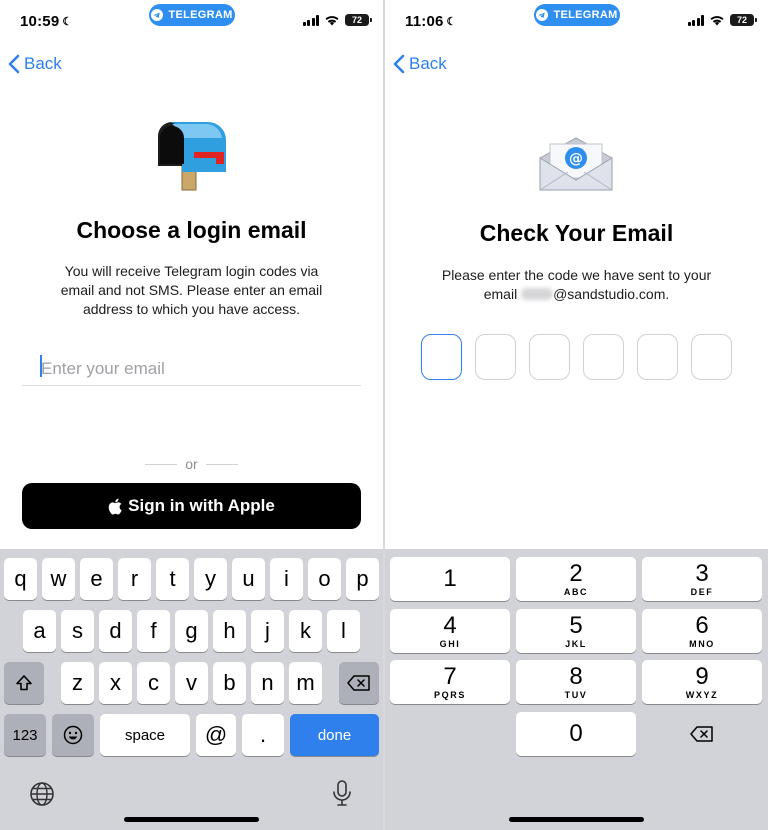 The width and height of the screenshot is (768, 830). What do you see at coordinates (46, 21) in the screenshot?
I see `status-time: 10:59 ☾` at bounding box center [46, 21].